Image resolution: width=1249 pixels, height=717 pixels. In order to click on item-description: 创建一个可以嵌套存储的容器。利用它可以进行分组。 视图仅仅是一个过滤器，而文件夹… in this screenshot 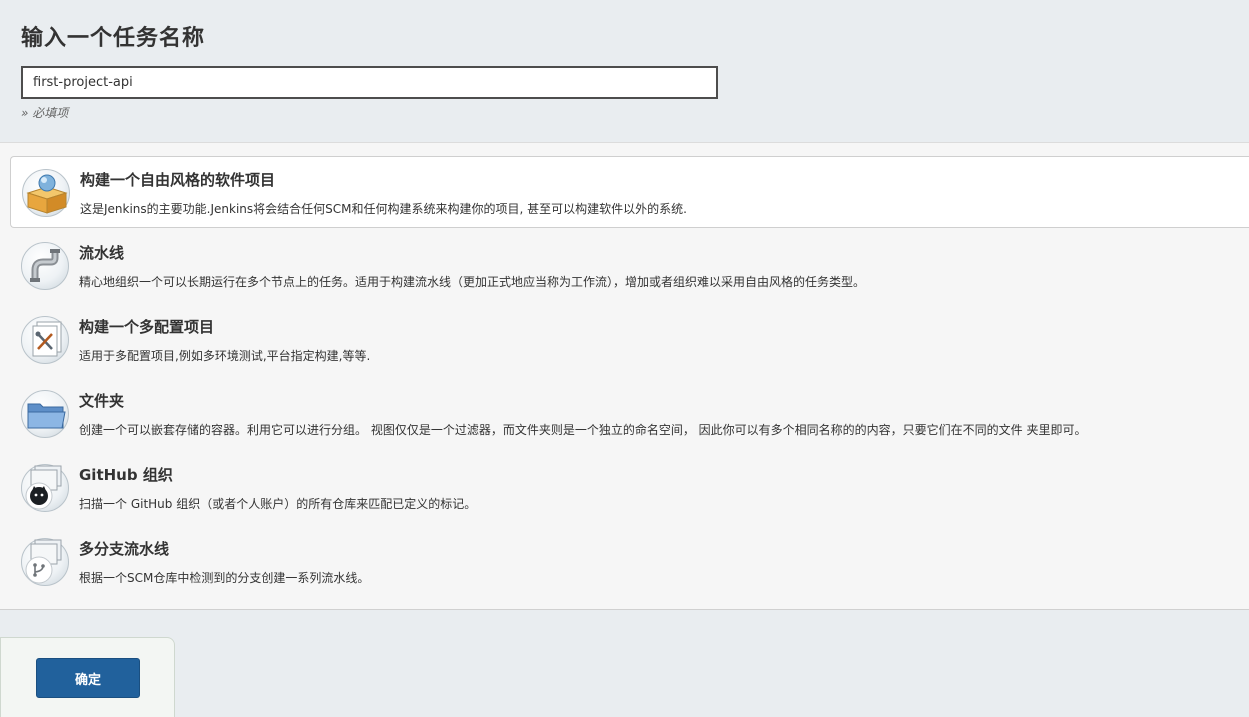, I will do `click(583, 430)`.